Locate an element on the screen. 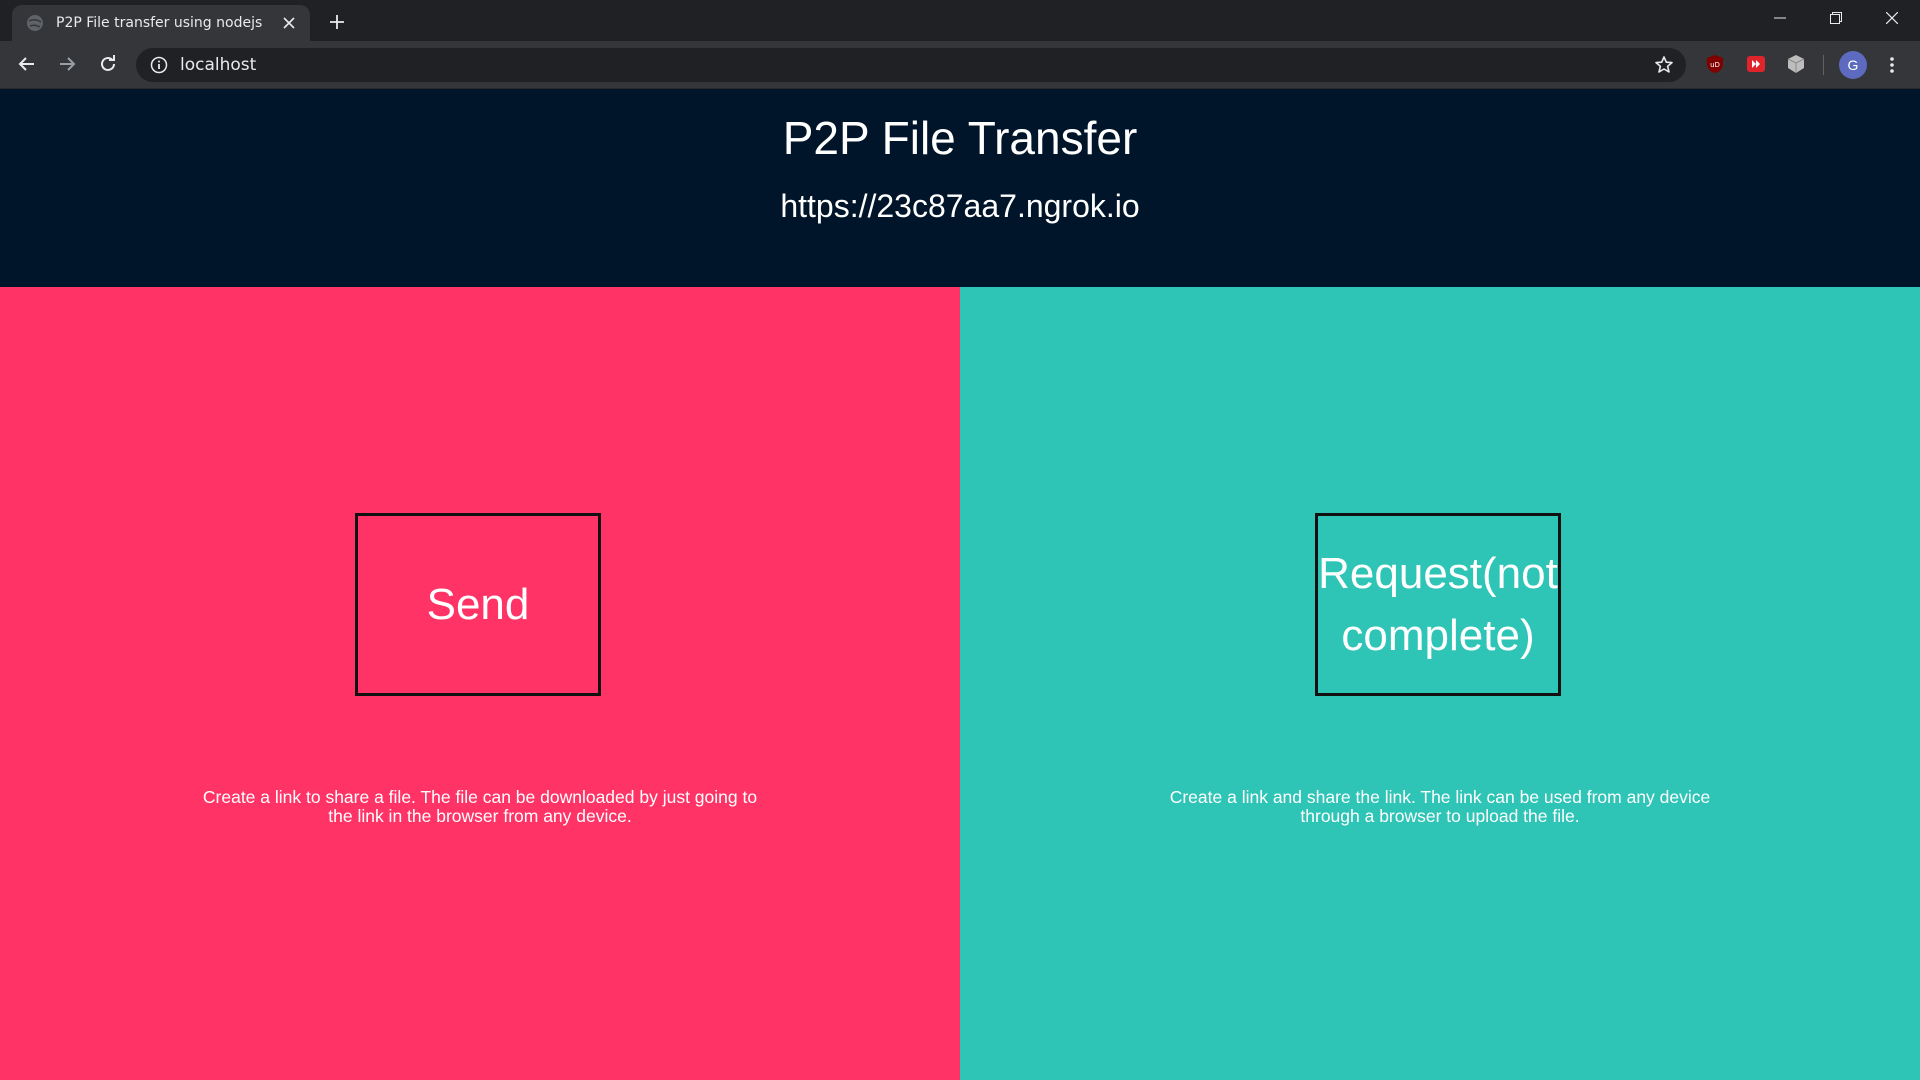 This screenshot has height=1080, width=1920. close-window-icon is located at coordinates (1892, 18).